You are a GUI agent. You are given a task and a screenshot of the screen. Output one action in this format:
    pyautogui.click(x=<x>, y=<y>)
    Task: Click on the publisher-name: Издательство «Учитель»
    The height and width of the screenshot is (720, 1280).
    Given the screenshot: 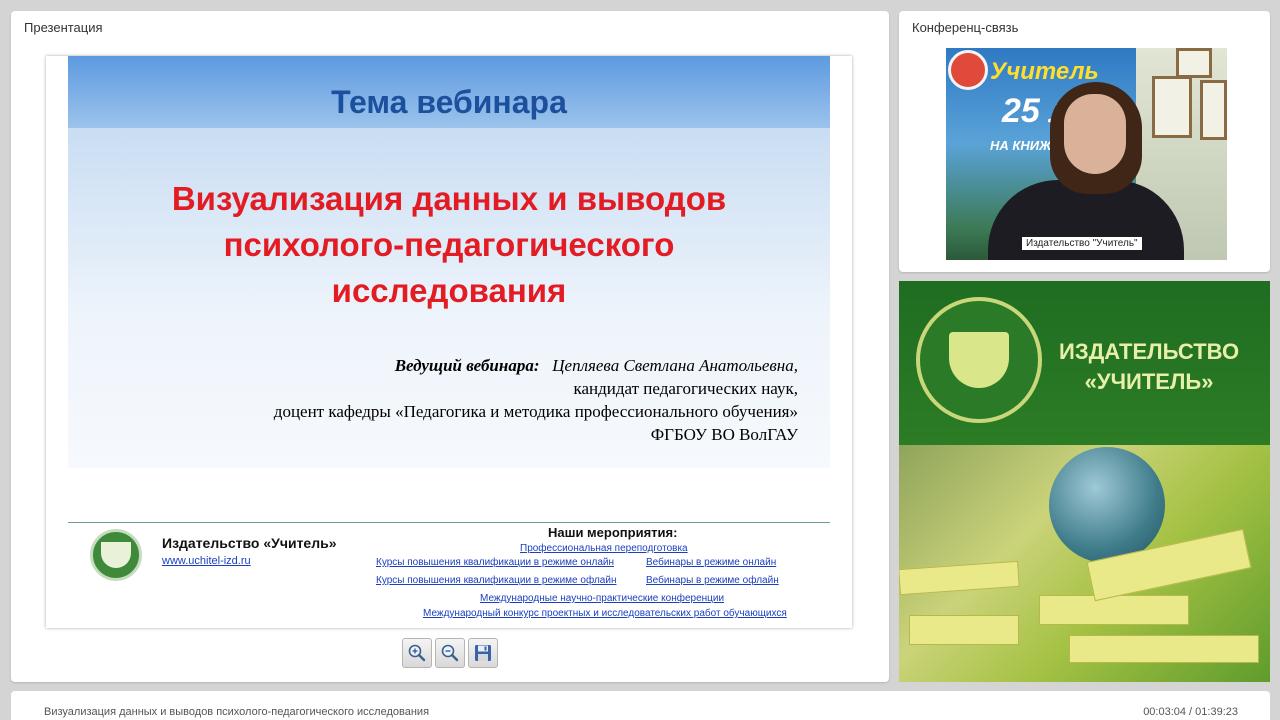 What is the action you would take?
    pyautogui.click(x=249, y=543)
    